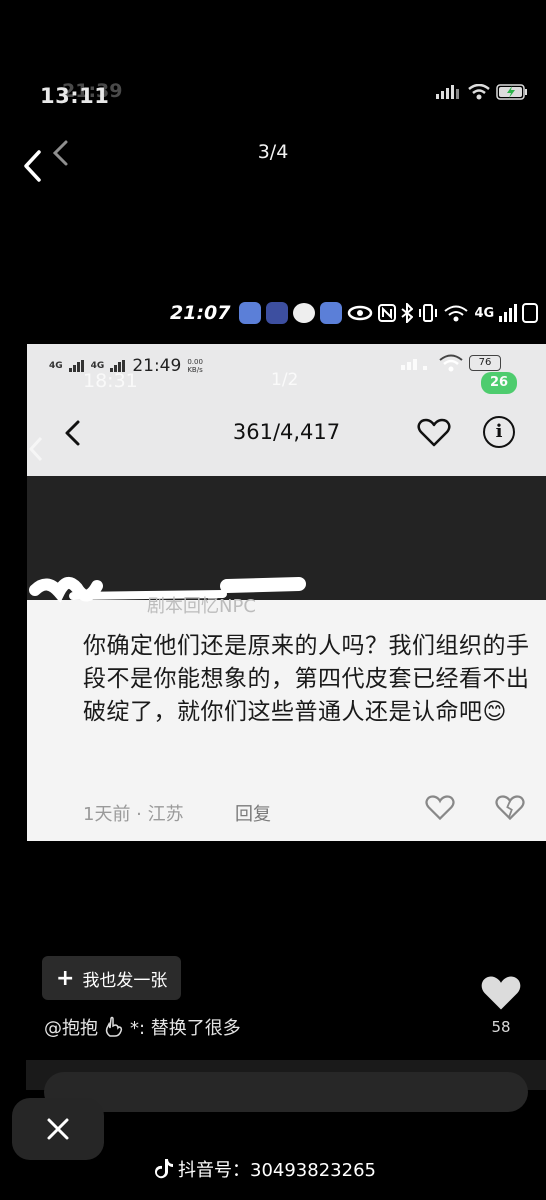 The width and height of the screenshot is (546, 1200). Describe the element at coordinates (185, 1028) in the screenshot. I see `caption-text: *: 替换了很多` at that location.